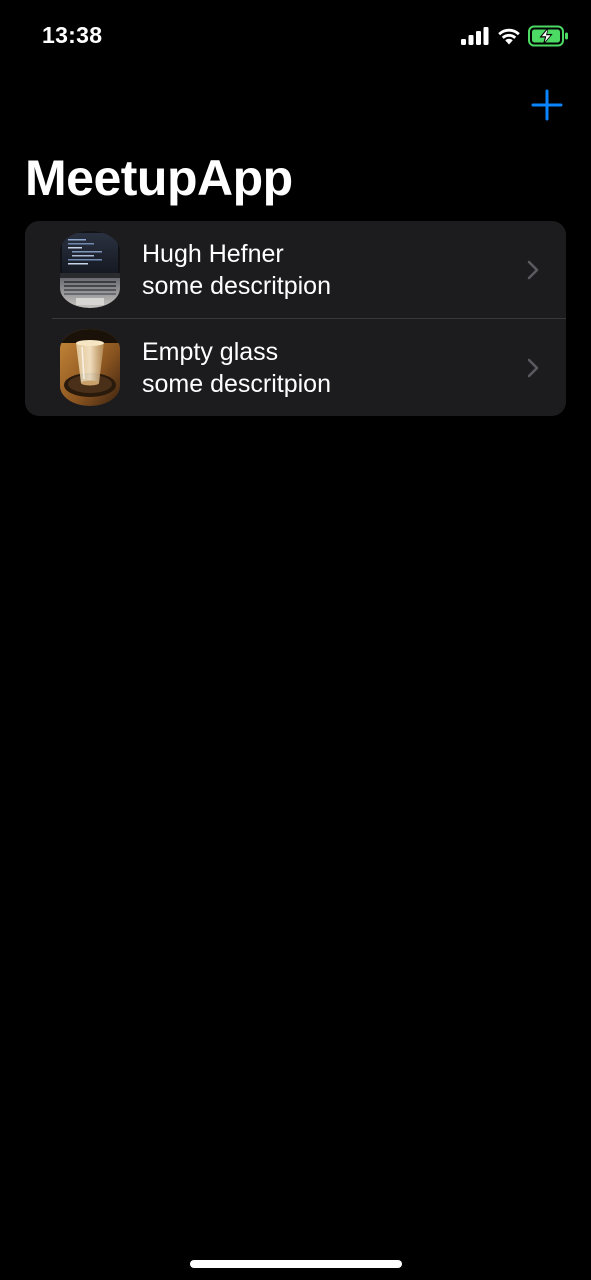 The height and width of the screenshot is (1280, 591). I want to click on meetup-title: Empty glass, so click(210, 352).